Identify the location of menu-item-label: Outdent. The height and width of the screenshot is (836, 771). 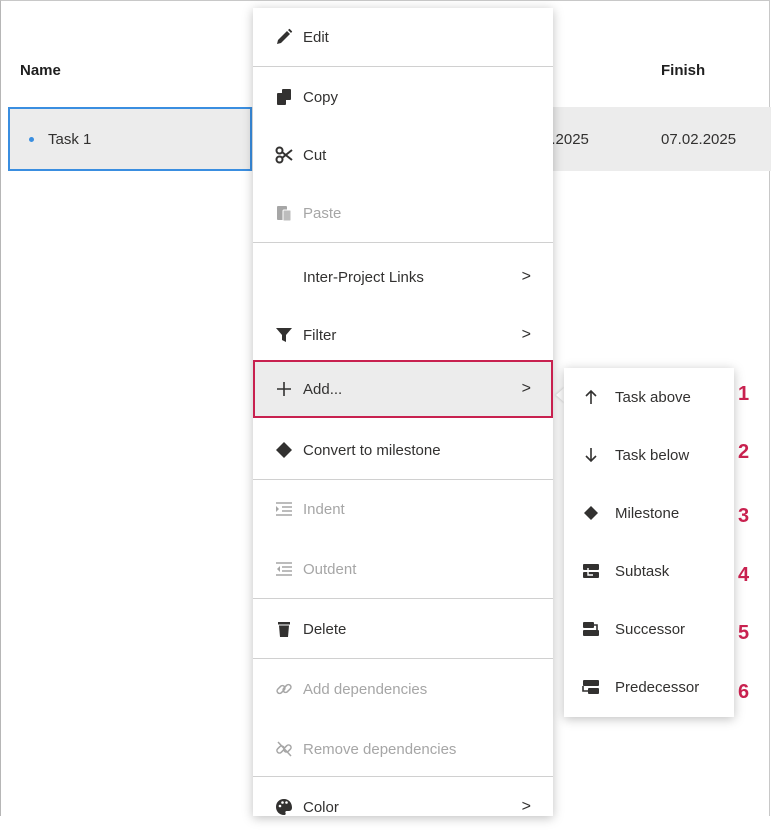
(330, 569).